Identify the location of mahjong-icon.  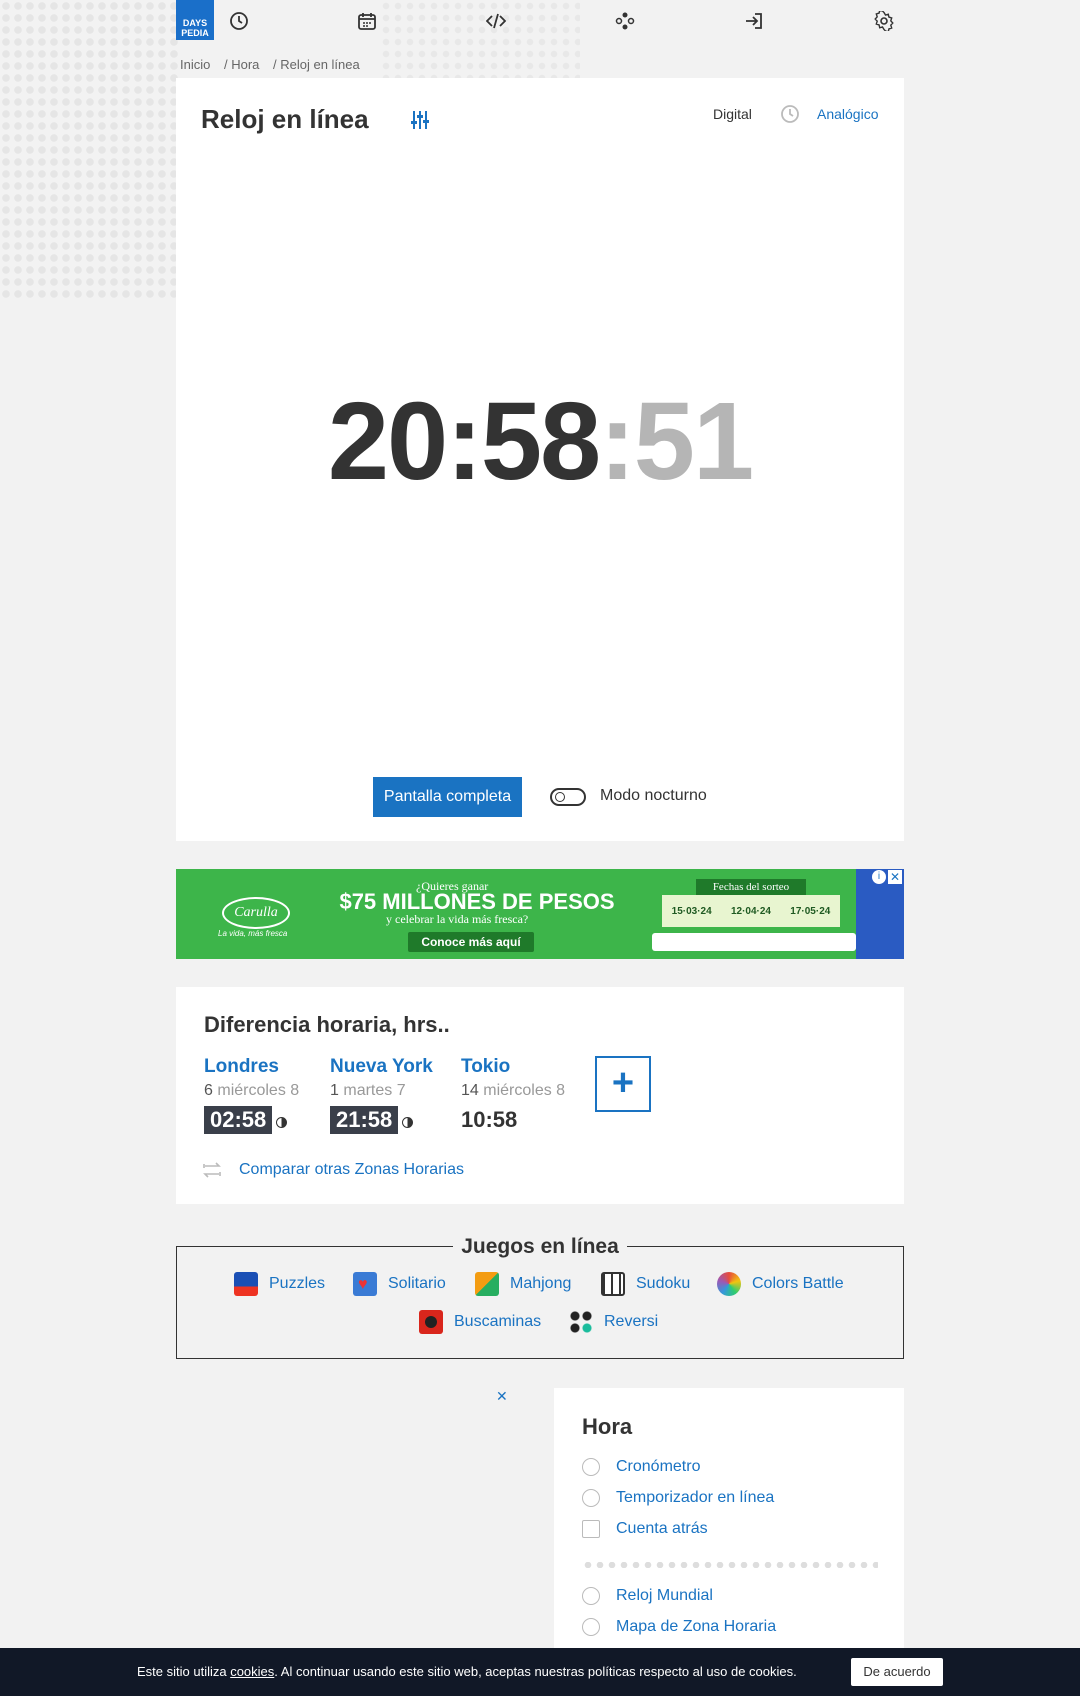
(487, 1284).